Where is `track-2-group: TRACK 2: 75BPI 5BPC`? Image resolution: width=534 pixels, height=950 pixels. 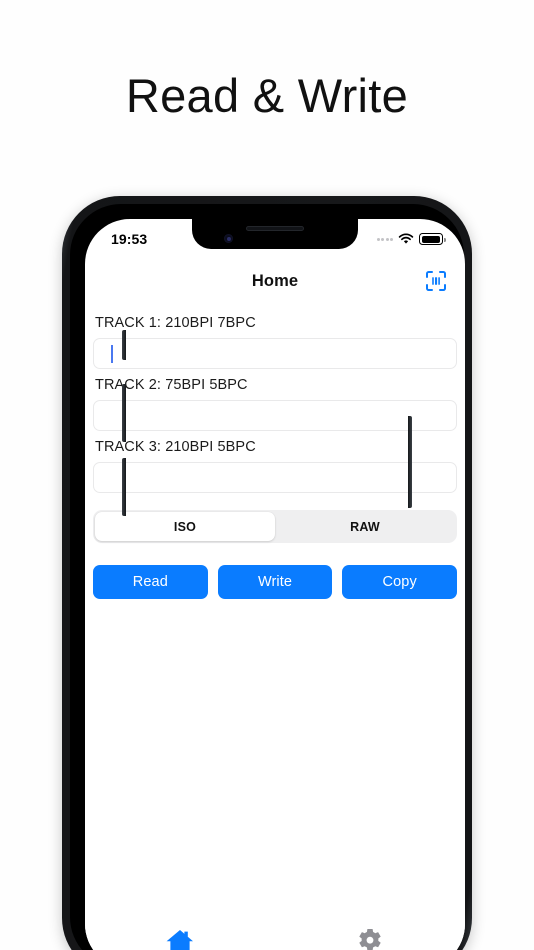
track-2-group: TRACK 2: 75BPI 5BPC is located at coordinates (275, 404).